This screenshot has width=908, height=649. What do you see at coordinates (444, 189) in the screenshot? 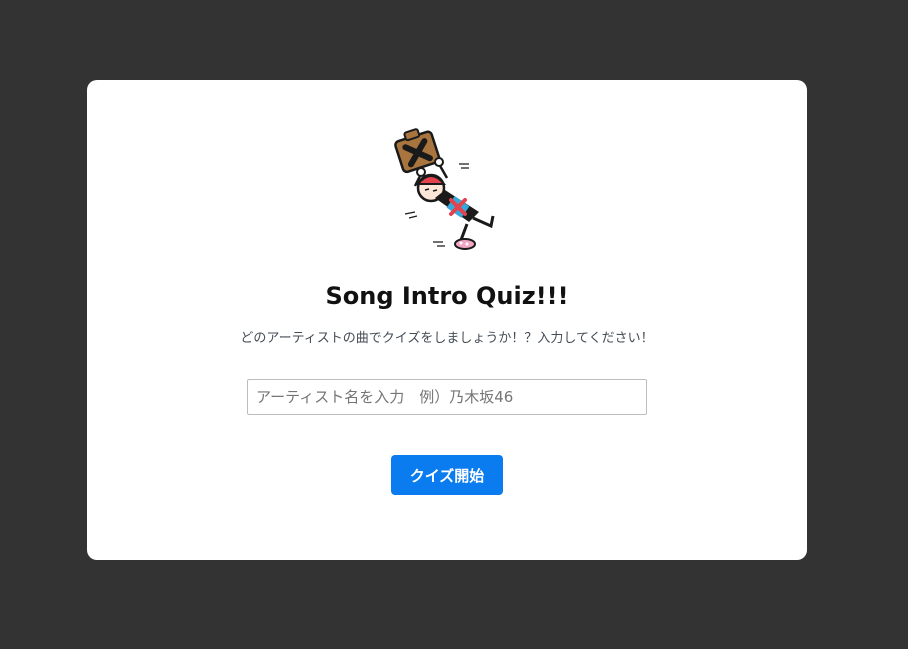
I see `breakdancing-character-icon` at bounding box center [444, 189].